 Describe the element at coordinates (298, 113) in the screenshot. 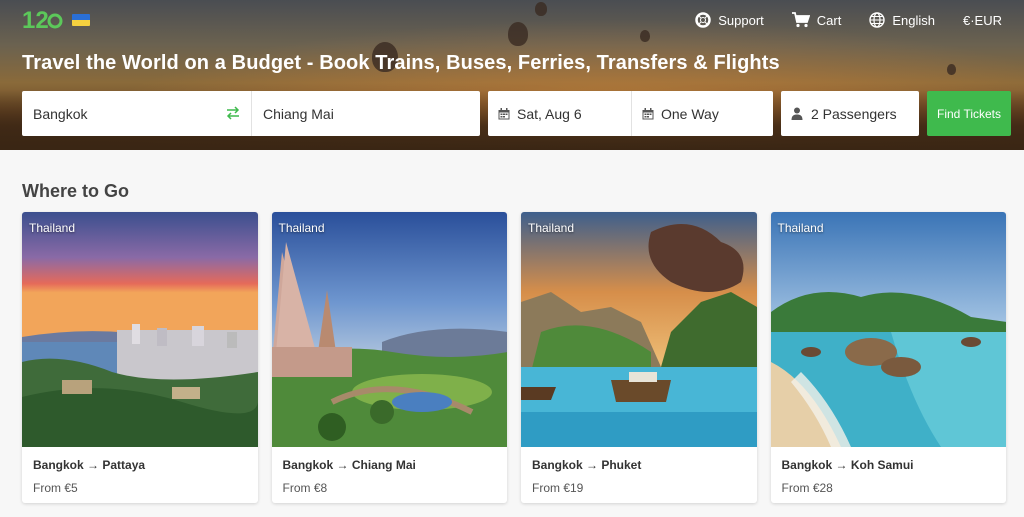

I see `to-value: Chiang Mai` at that location.